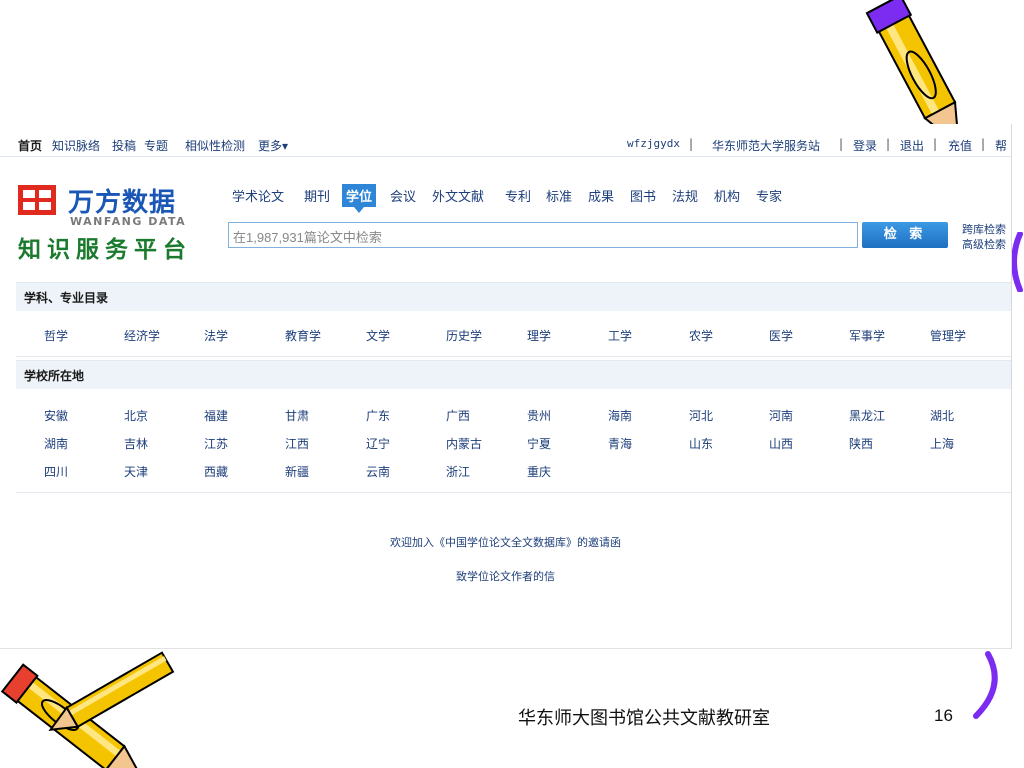 Image resolution: width=1024 pixels, height=768 pixels. I want to click on tab-dissertations: 学位, so click(359, 198).